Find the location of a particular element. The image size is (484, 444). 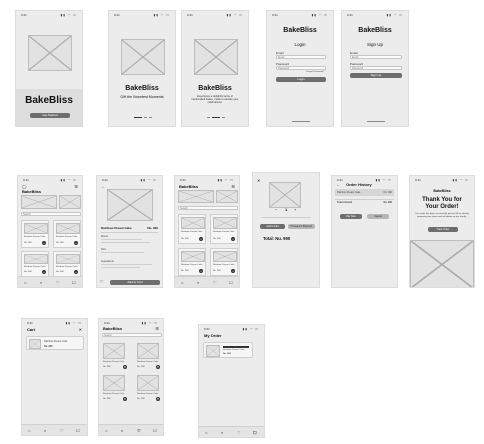

decrement-icon: − is located at coordinates (276, 209).